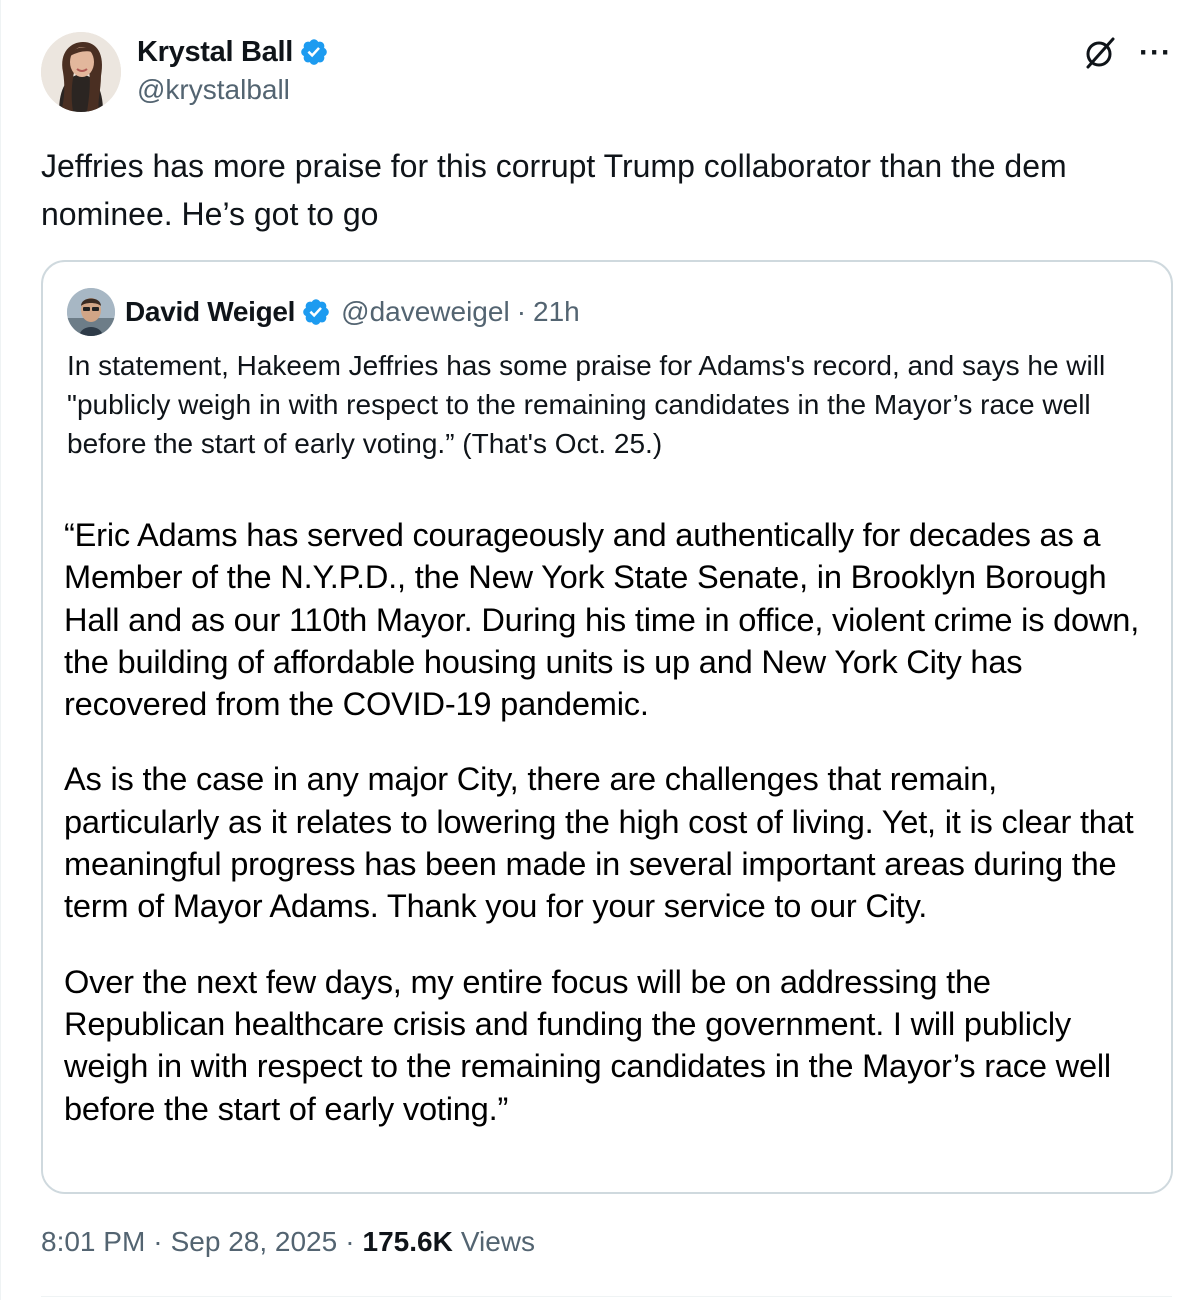 The height and width of the screenshot is (1300, 1202). I want to click on tweet-header: Krystal Ball @krystalball ···, so click(606, 73).